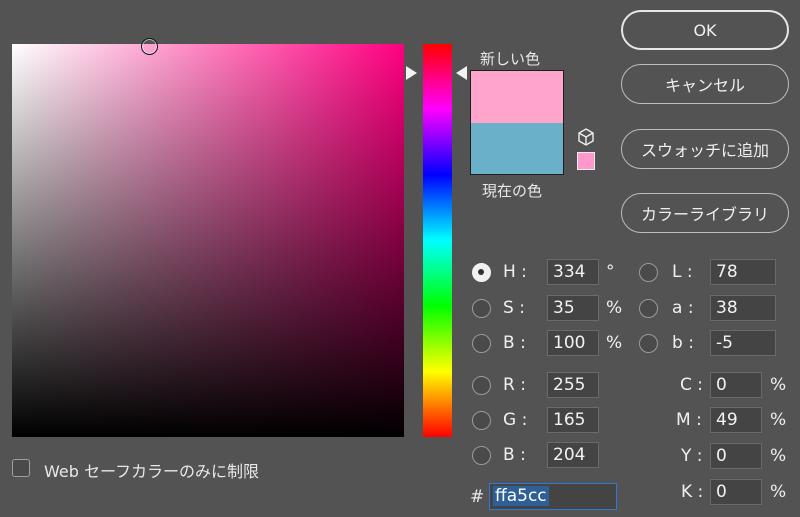 Image resolution: width=800 pixels, height=517 pixels. I want to click on hue-slider, so click(437, 240).